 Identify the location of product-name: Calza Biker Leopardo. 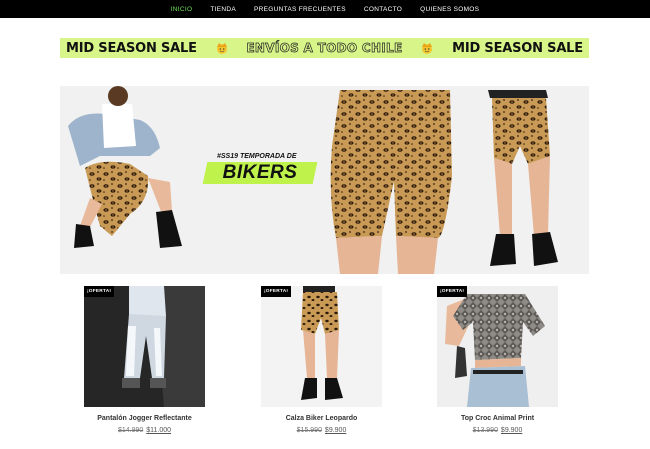
(321, 418).